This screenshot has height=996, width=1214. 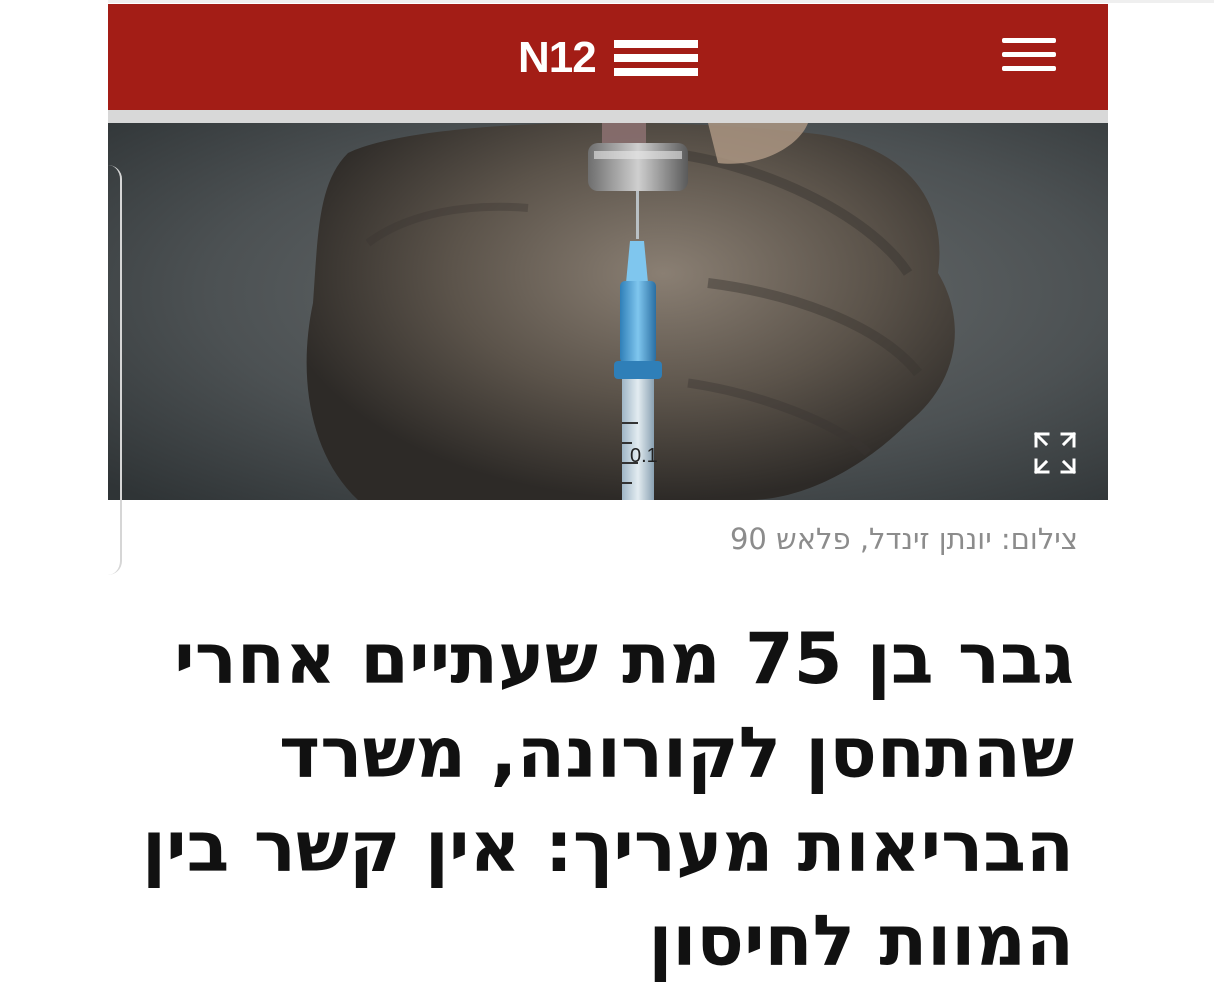 I want to click on left-gutter, so click(x=54, y=498).